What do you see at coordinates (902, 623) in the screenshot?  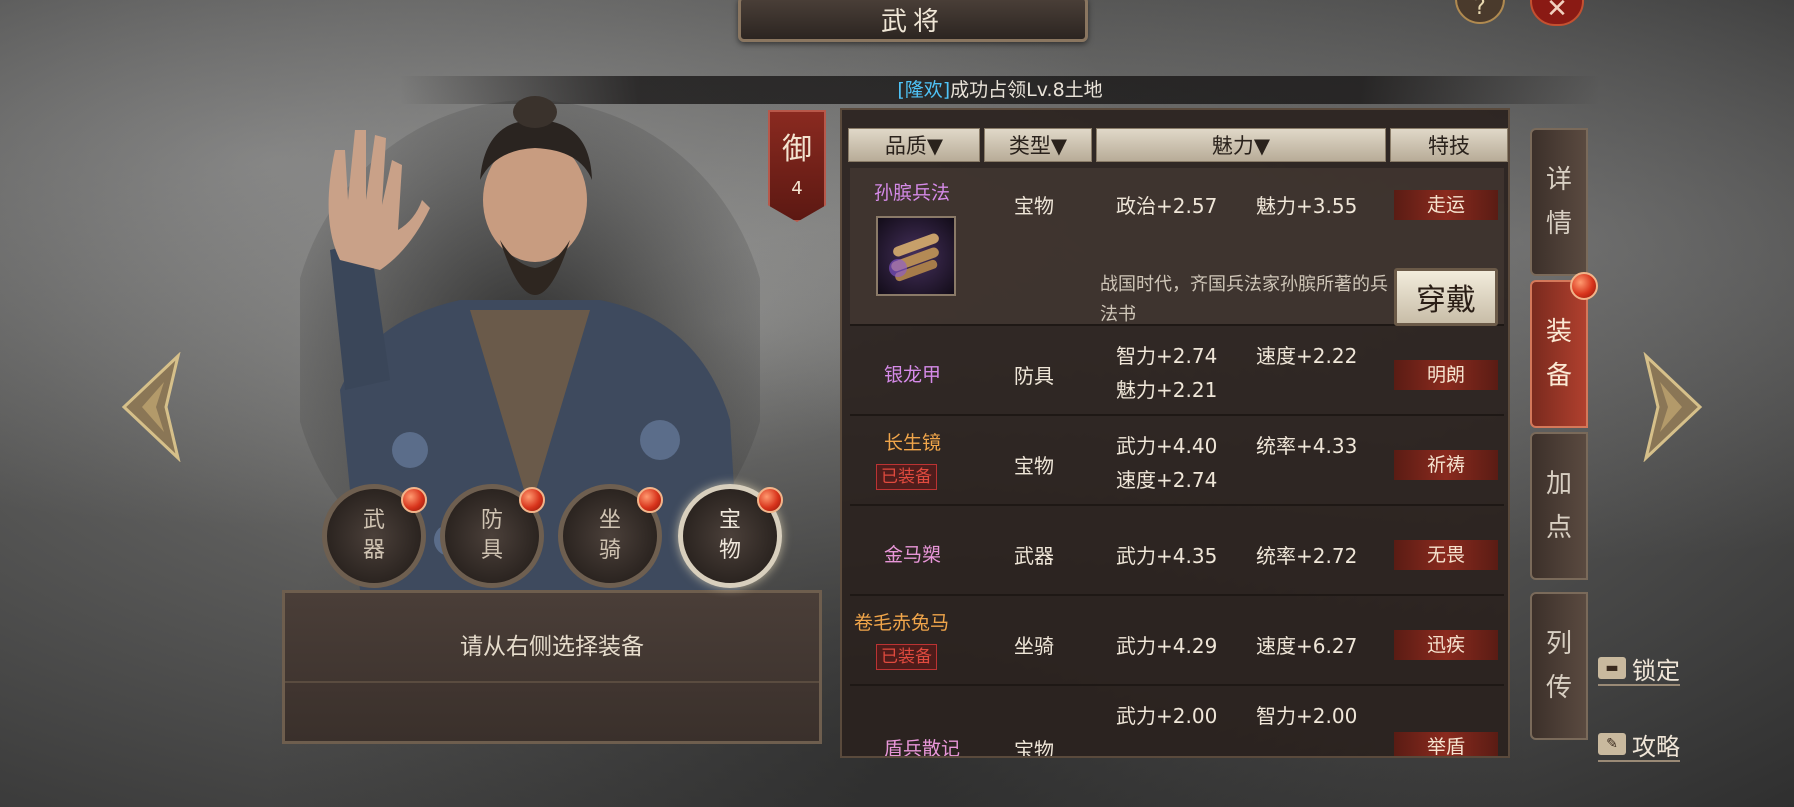 I see `item-name: 卷毛赤兔马` at bounding box center [902, 623].